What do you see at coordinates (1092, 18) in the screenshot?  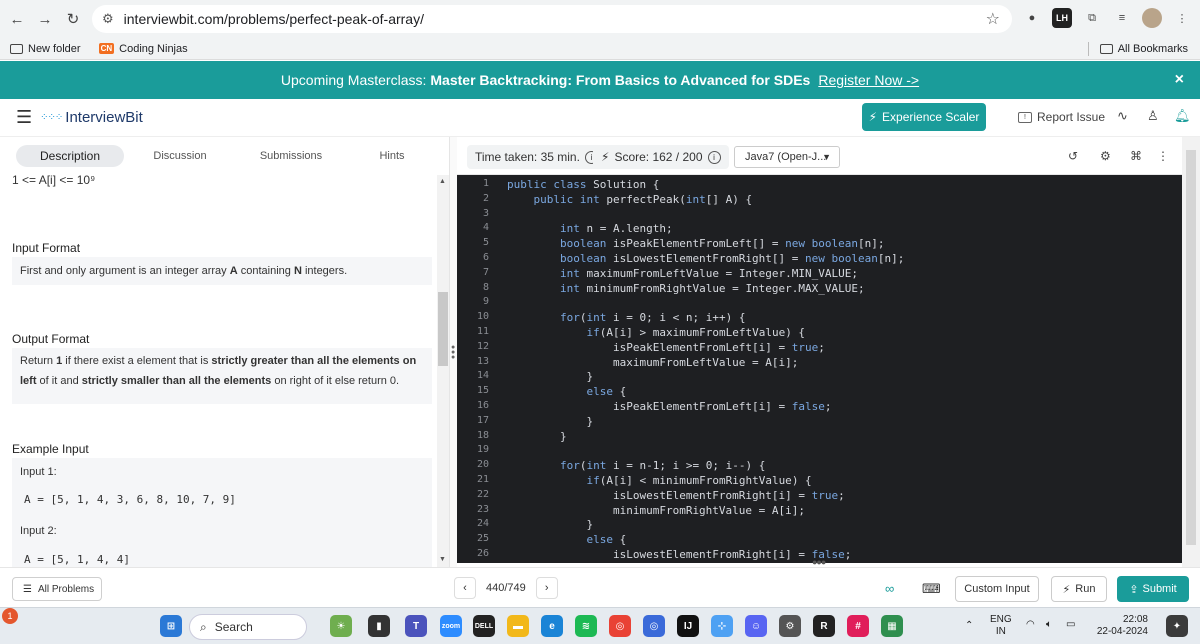 I see `puzzle-icon: ⧉` at bounding box center [1092, 18].